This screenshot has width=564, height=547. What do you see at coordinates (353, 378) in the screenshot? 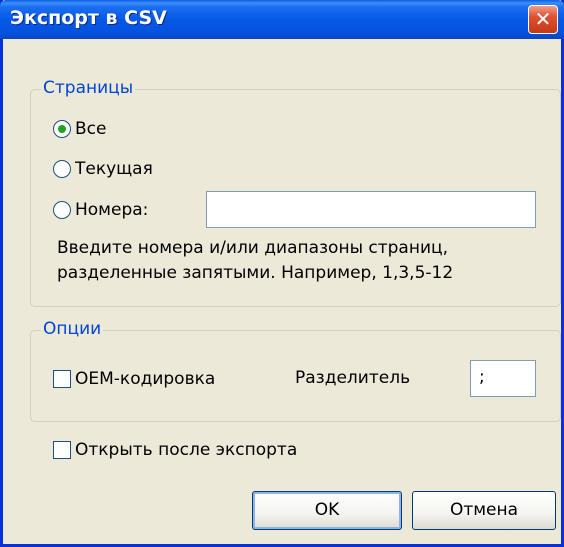
I see `separator-label: Разделитель` at bounding box center [353, 378].